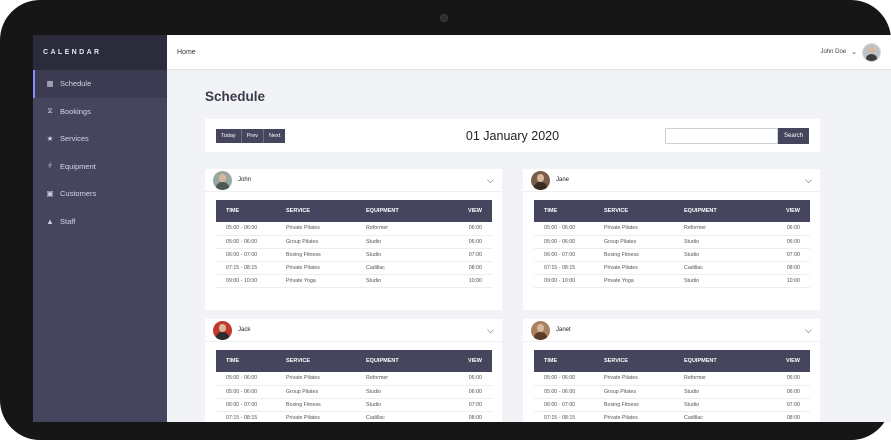 This screenshot has width=891, height=440. What do you see at coordinates (787, 281) in the screenshot?
I see `cell-view: 10:00` at bounding box center [787, 281].